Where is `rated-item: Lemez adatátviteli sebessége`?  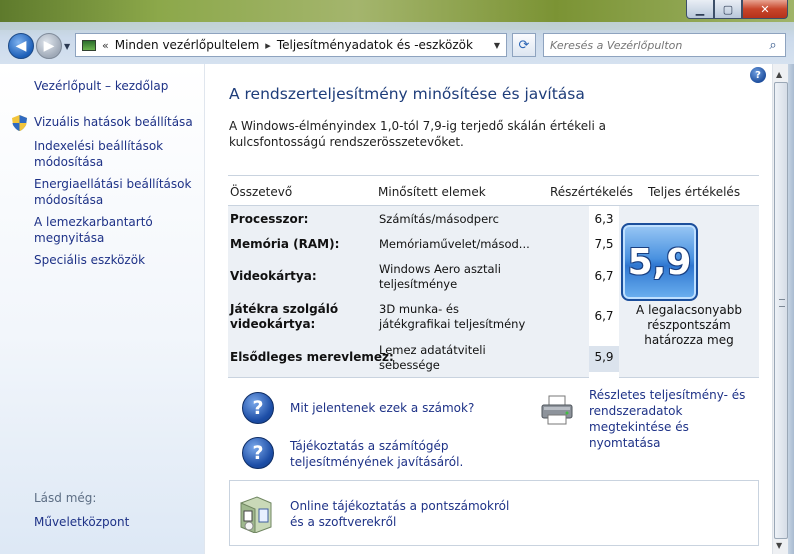 rated-item: Lemez adatátviteli sebessége is located at coordinates (432, 357).